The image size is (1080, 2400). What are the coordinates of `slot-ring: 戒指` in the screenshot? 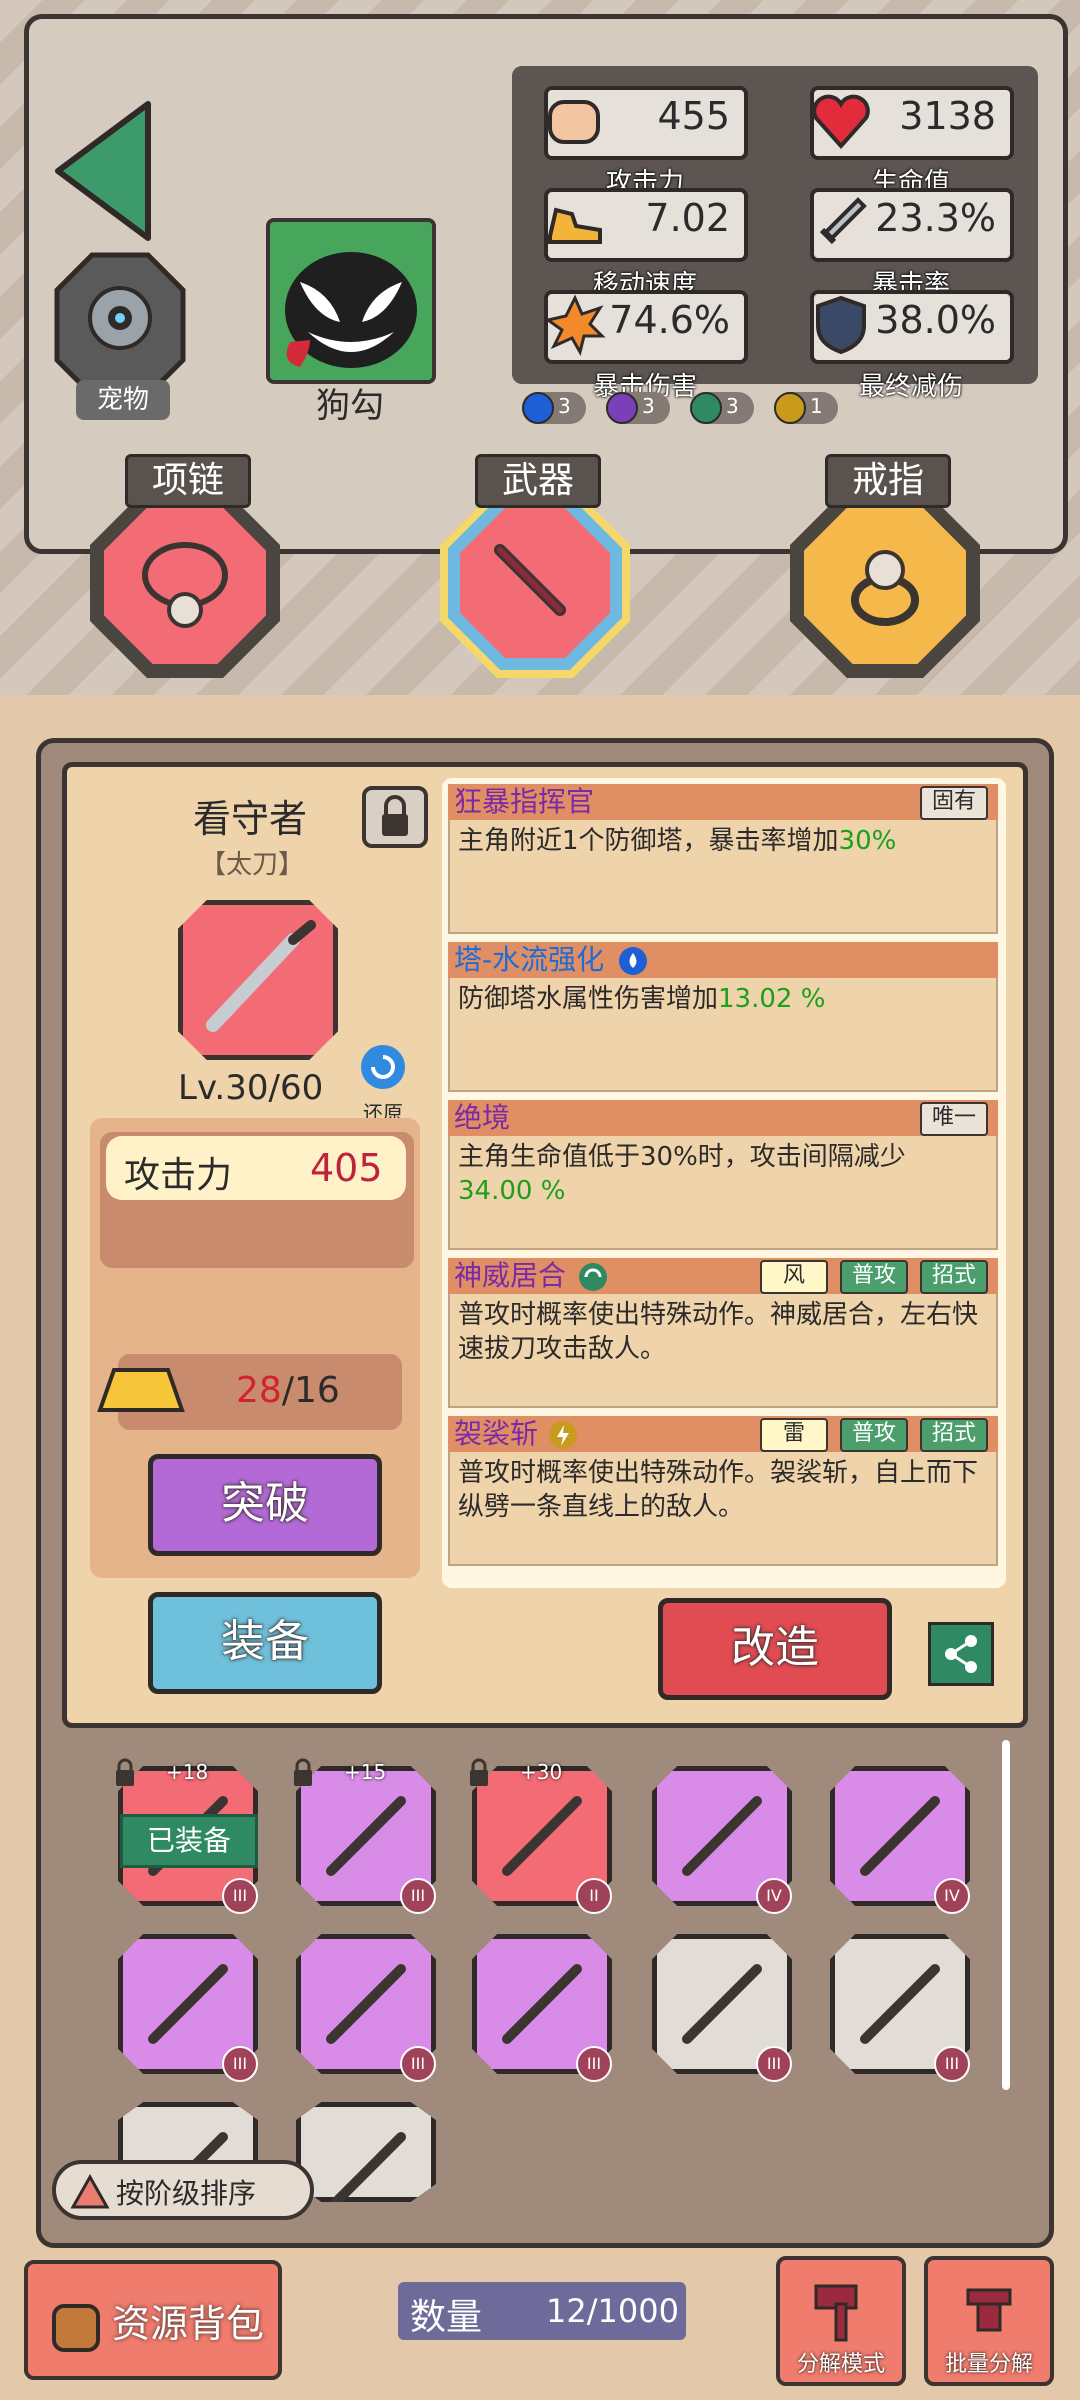 It's located at (885, 566).